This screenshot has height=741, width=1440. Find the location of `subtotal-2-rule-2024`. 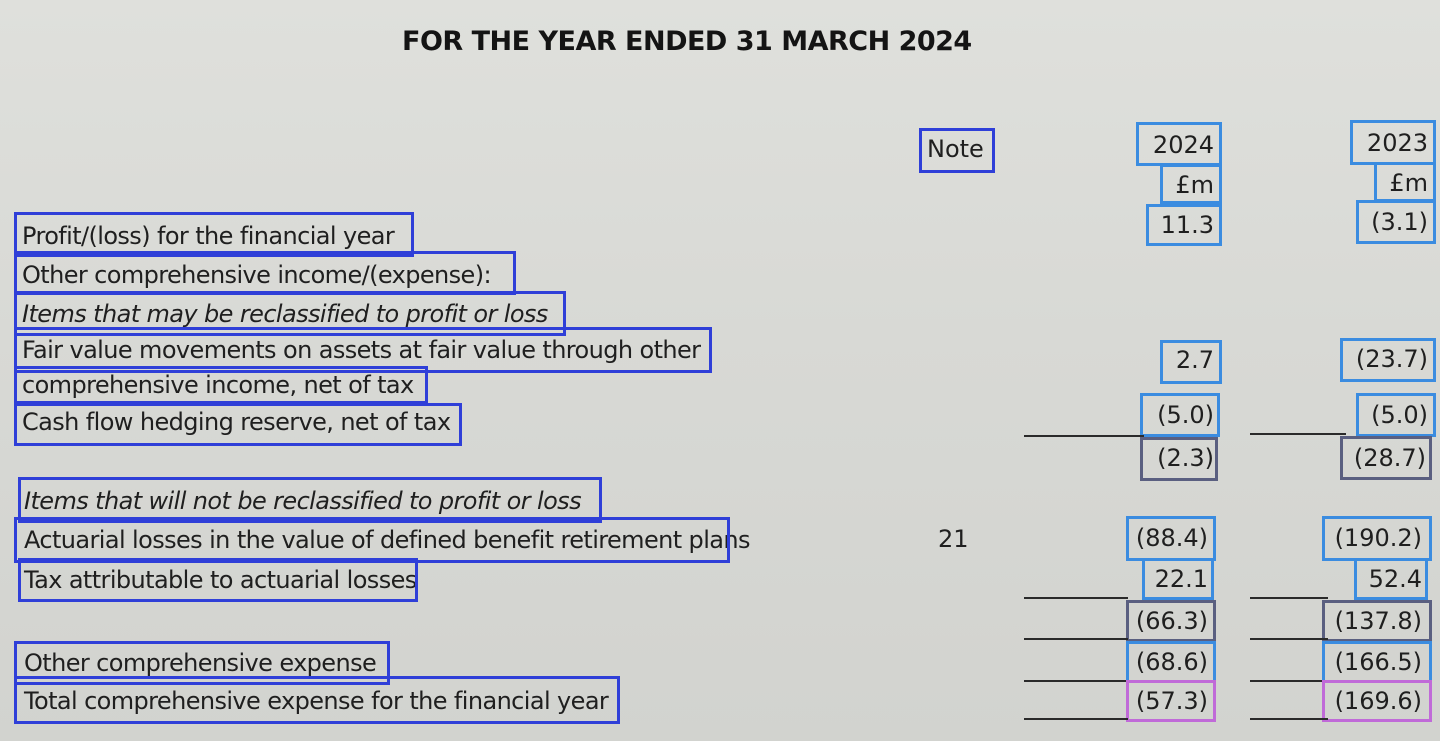

subtotal-2-rule-2024 is located at coordinates (1076, 598).